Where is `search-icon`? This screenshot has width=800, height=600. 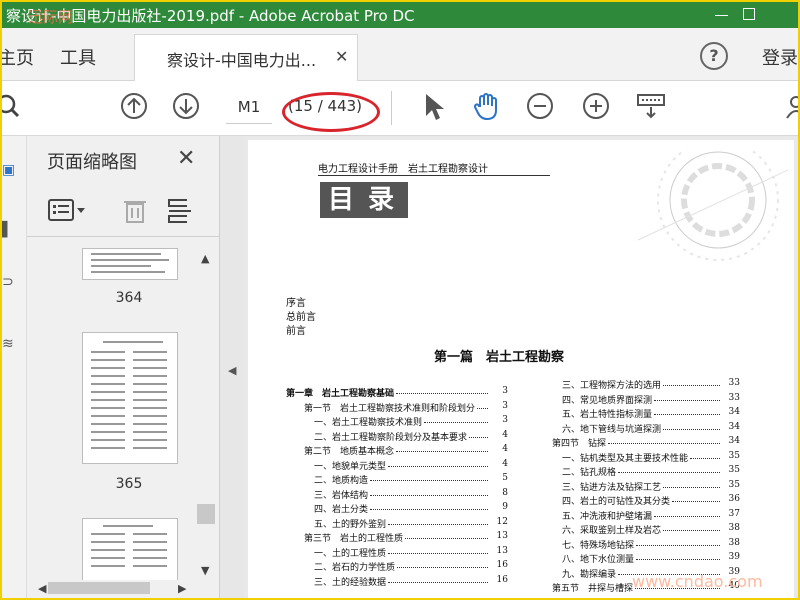
search-icon is located at coordinates (15, 107).